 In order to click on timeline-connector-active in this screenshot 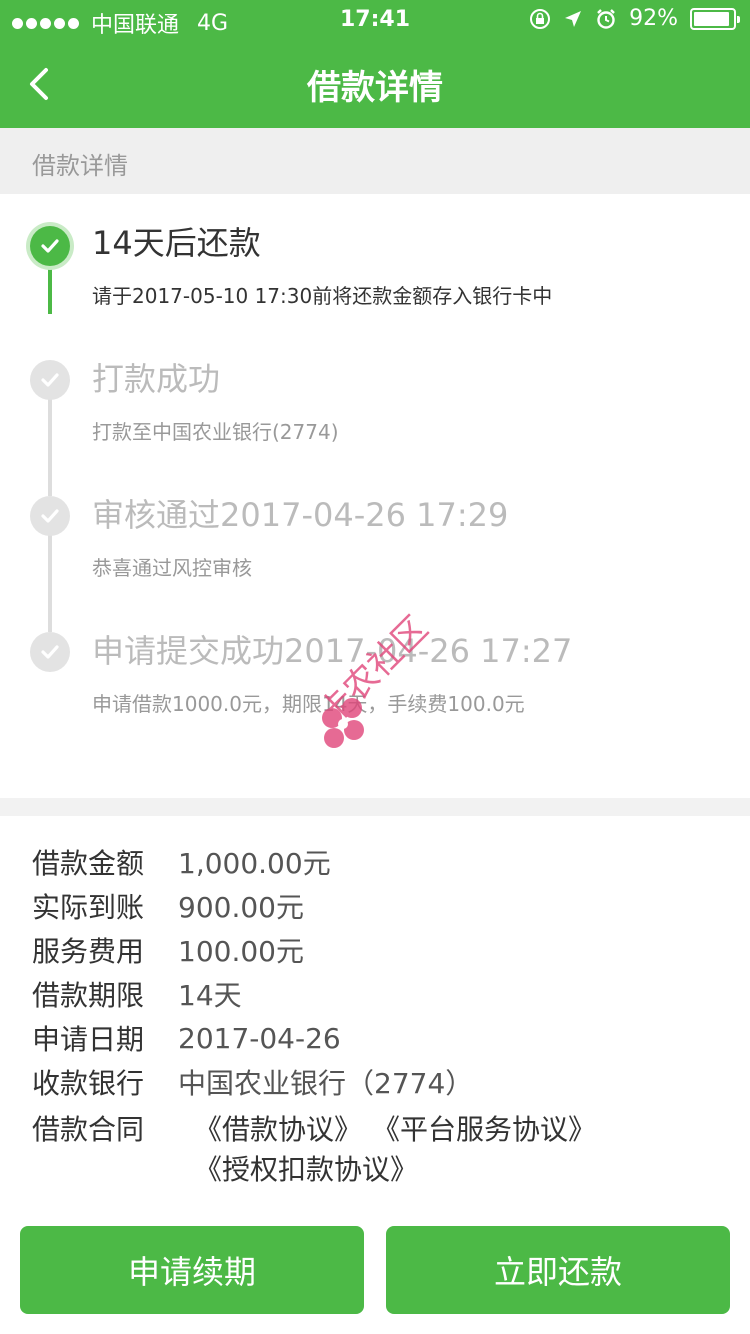, I will do `click(50, 288)`.